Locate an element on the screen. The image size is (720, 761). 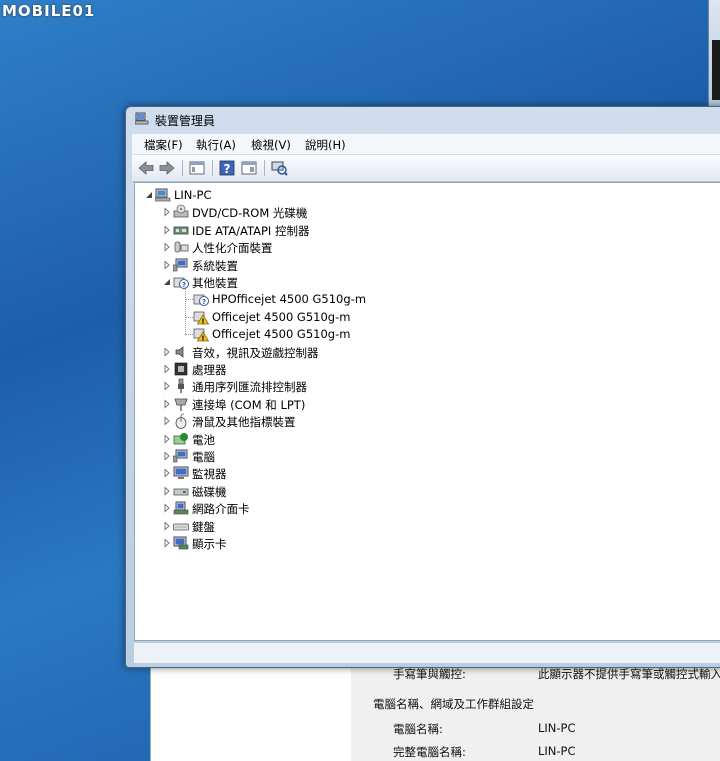
computer-root is located at coordinates (163, 195).